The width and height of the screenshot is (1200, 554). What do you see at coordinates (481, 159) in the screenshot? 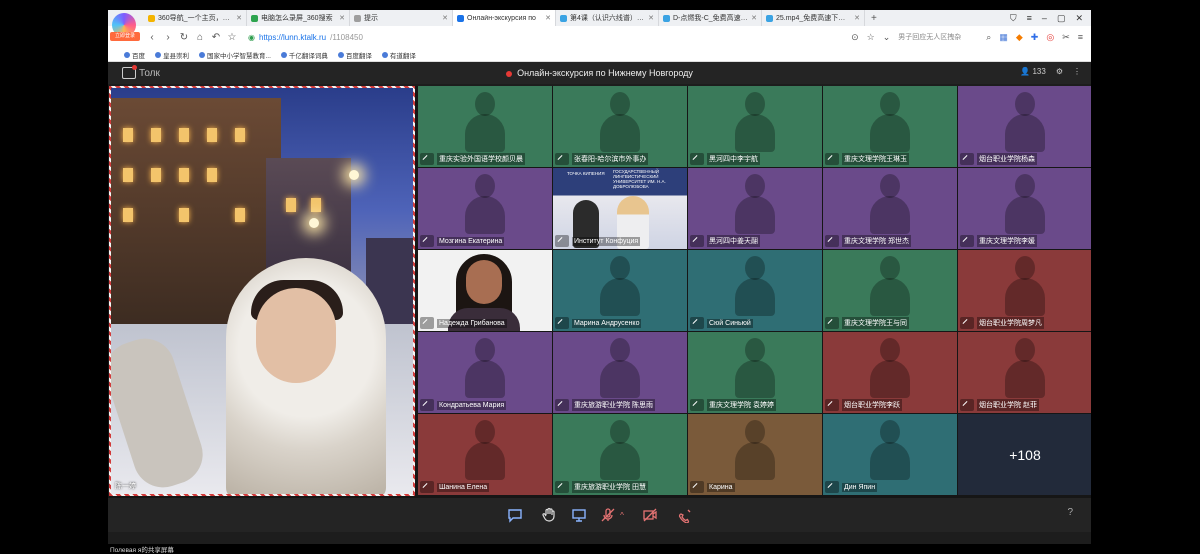
I see `participant-name: 重庆实验外国语学校颜贝晨` at bounding box center [481, 159].